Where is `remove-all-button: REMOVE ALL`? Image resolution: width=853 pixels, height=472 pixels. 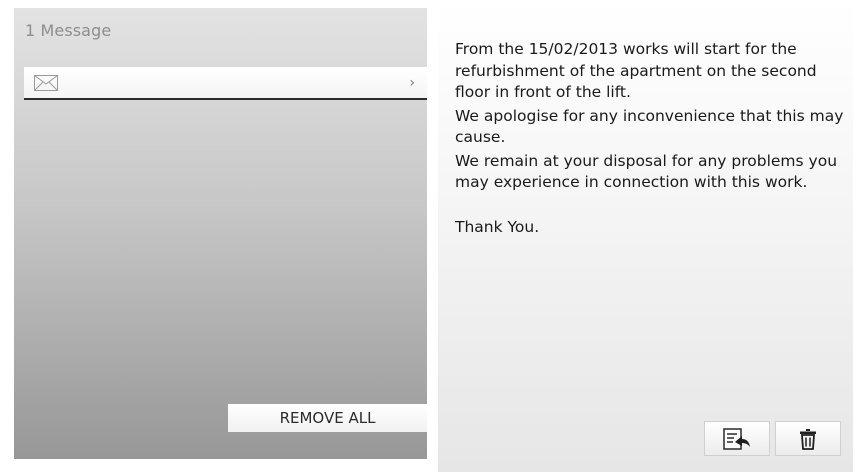 remove-all-button: REMOVE ALL is located at coordinates (327, 418).